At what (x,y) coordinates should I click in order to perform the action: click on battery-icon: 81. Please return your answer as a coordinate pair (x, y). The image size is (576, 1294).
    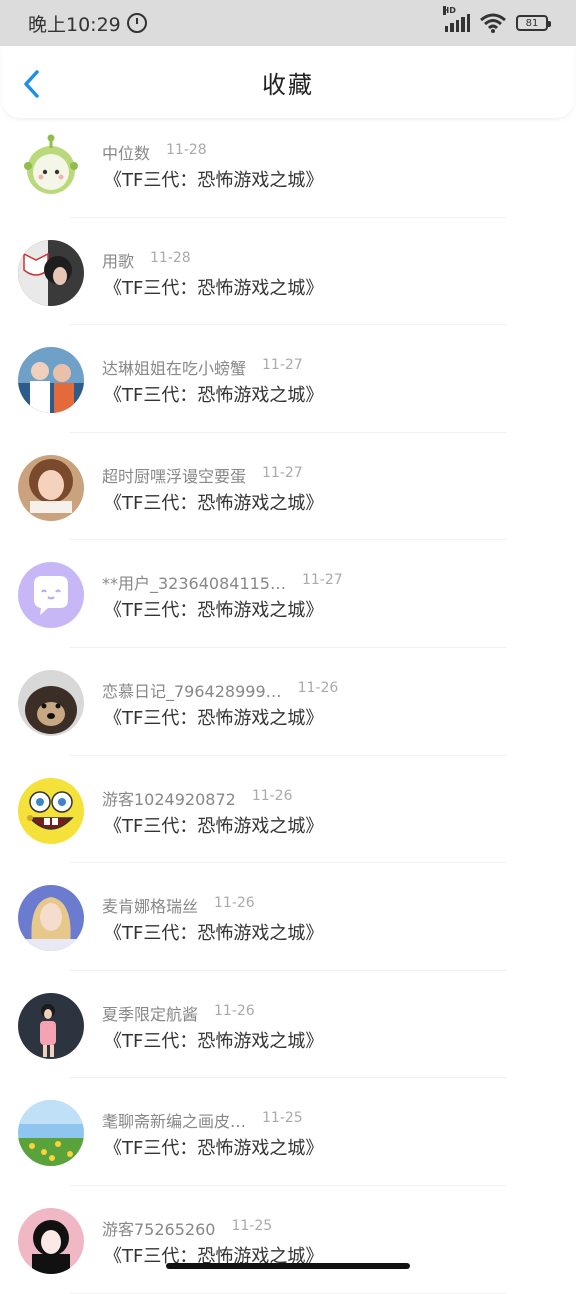
    Looking at the image, I should click on (533, 23).